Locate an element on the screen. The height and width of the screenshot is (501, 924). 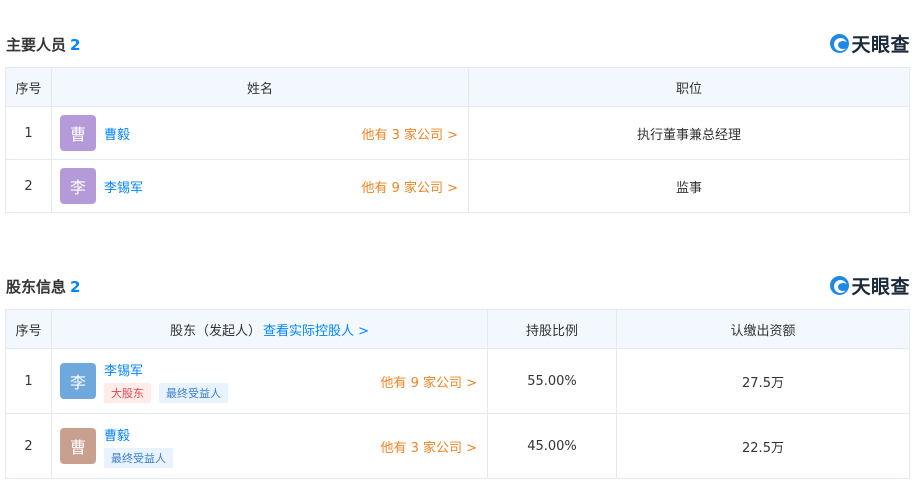
ratio-cell: 45.00% is located at coordinates (552, 446).